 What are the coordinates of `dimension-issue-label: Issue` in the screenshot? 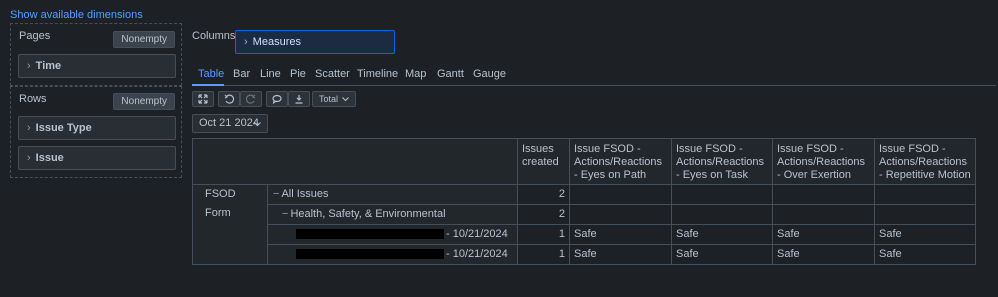 It's located at (49, 158).